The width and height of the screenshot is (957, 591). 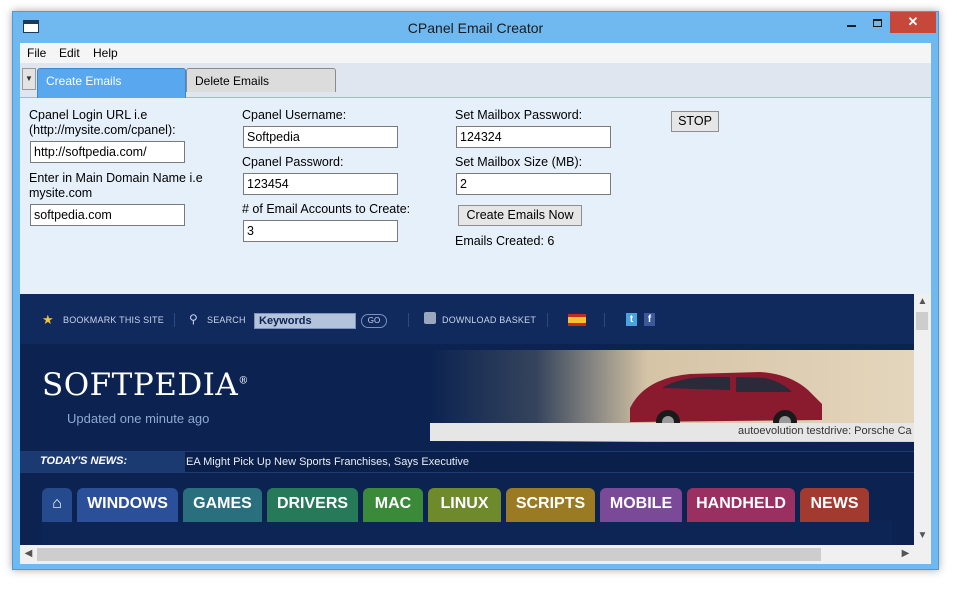 What do you see at coordinates (672, 432) in the screenshot?
I see `banner-caption: autoevolution testdrive: Porsche Ca` at bounding box center [672, 432].